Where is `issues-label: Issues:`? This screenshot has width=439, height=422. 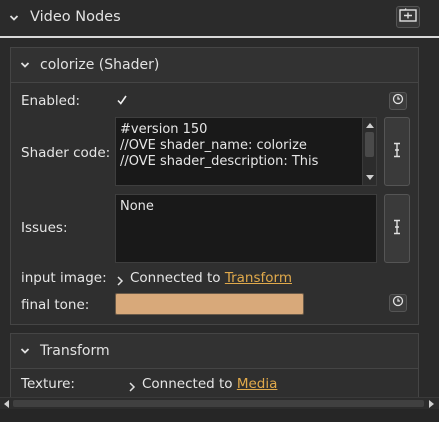
issues-label: Issues: is located at coordinates (44, 228).